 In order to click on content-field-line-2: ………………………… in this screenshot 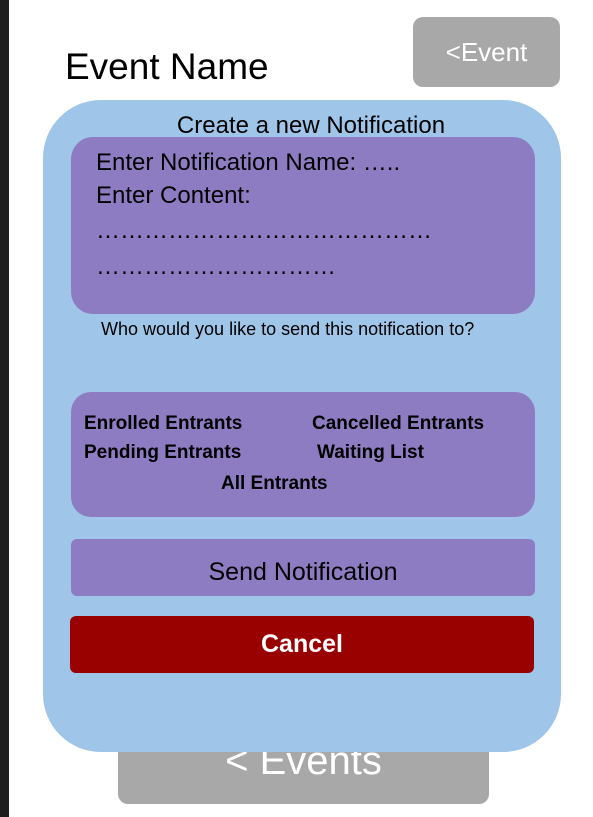, I will do `click(216, 267)`.